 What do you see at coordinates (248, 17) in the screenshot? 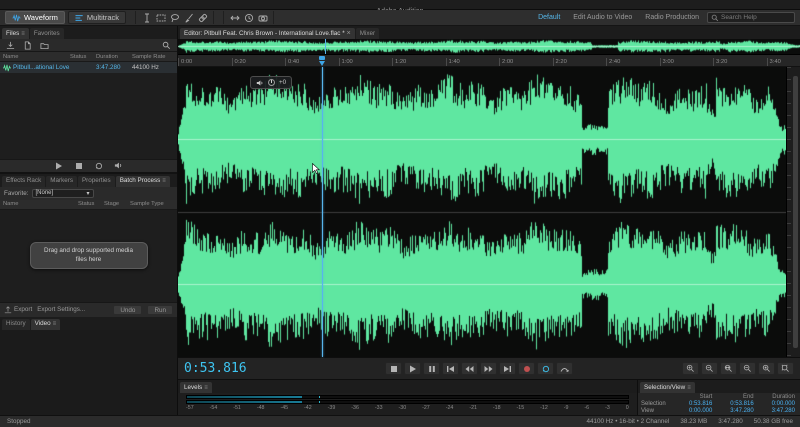
I see `clock-icon` at bounding box center [248, 17].